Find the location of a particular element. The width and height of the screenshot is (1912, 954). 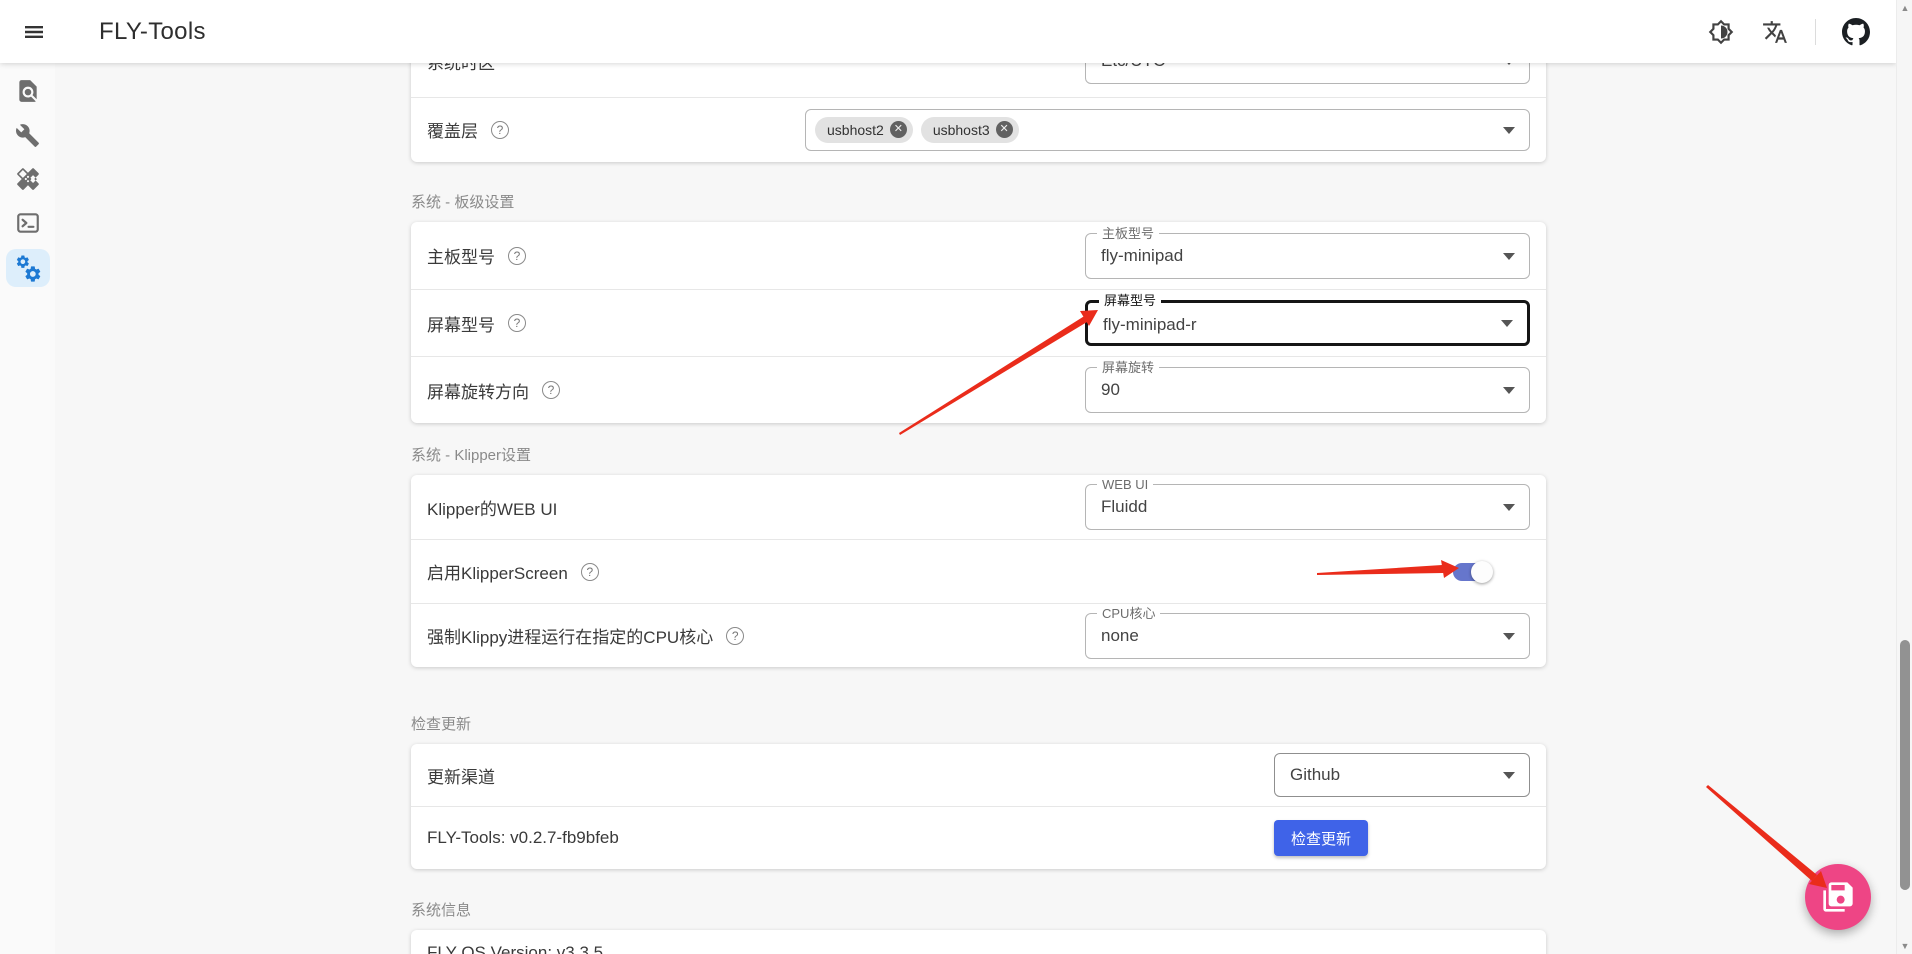

update-channel-label: 更新渠道 is located at coordinates (461, 777).